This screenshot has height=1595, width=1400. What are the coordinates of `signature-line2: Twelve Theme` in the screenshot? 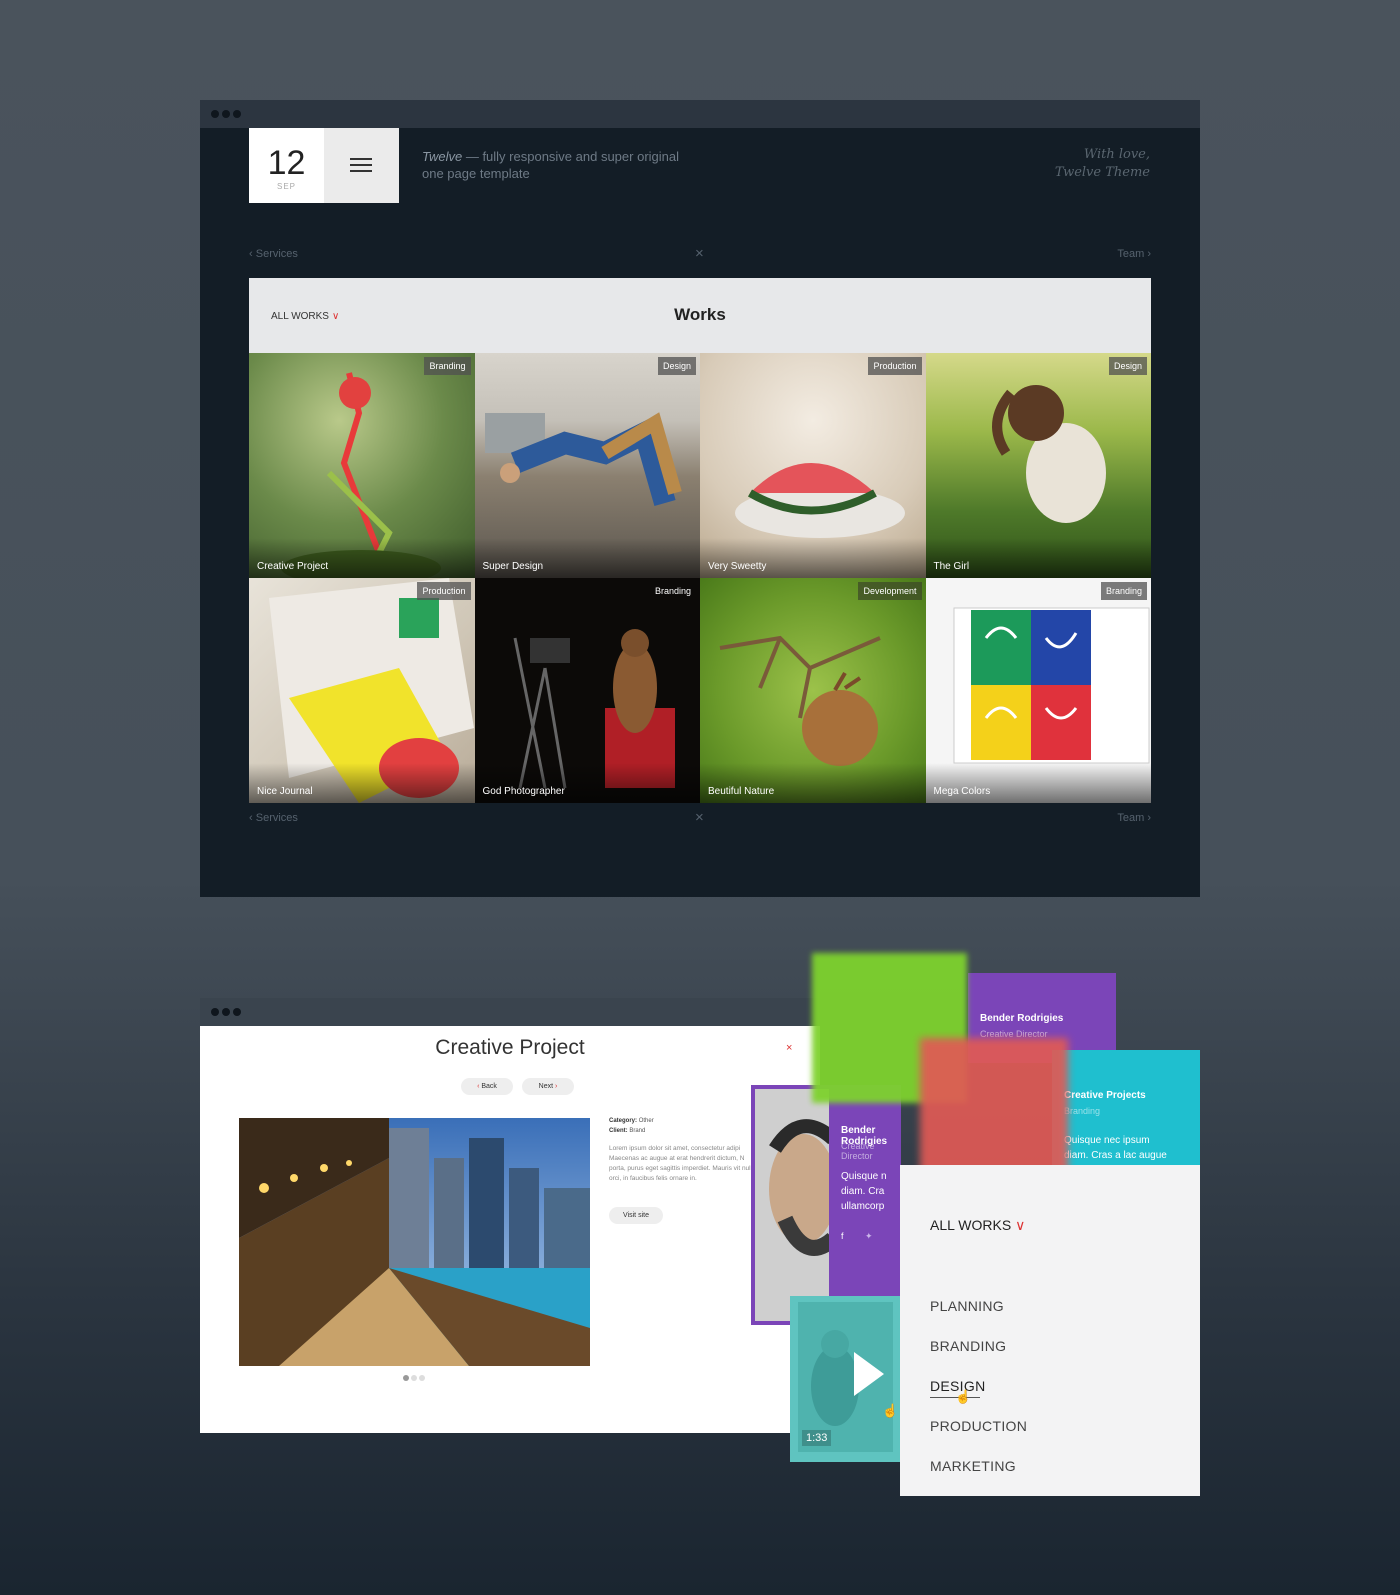 It's located at (1102, 172).